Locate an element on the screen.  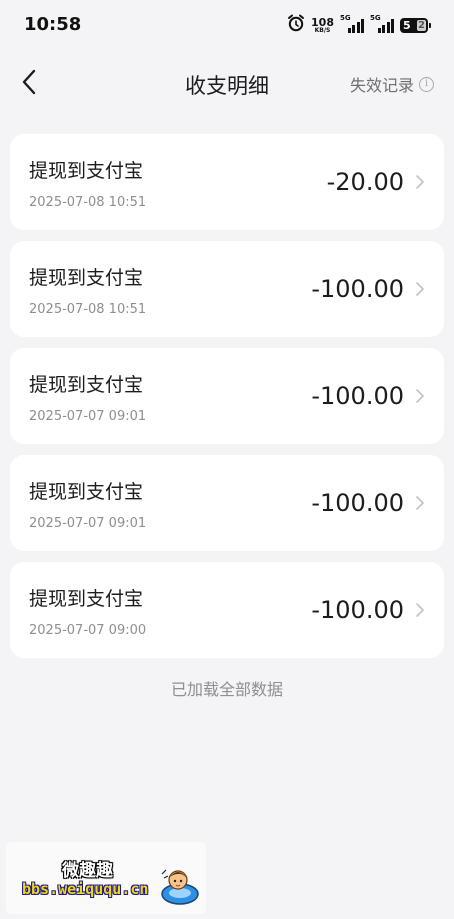
transaction-card: 提现到支付宝 2025-07-07 09:00 -100.00 is located at coordinates (227, 610).